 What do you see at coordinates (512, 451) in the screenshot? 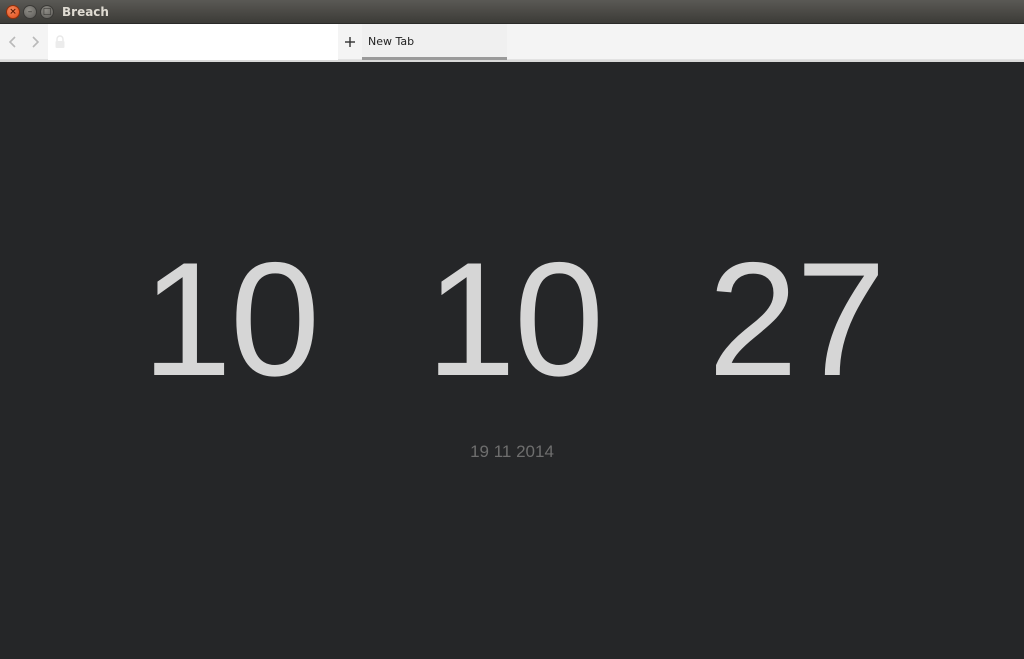
I see `clock-date: 19 11 2014` at bounding box center [512, 451].